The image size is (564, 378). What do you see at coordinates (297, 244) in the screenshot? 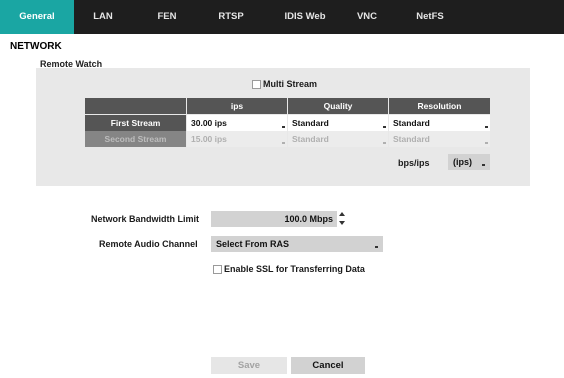
I see `audio-channel-dropdown: Select From RAS` at bounding box center [297, 244].